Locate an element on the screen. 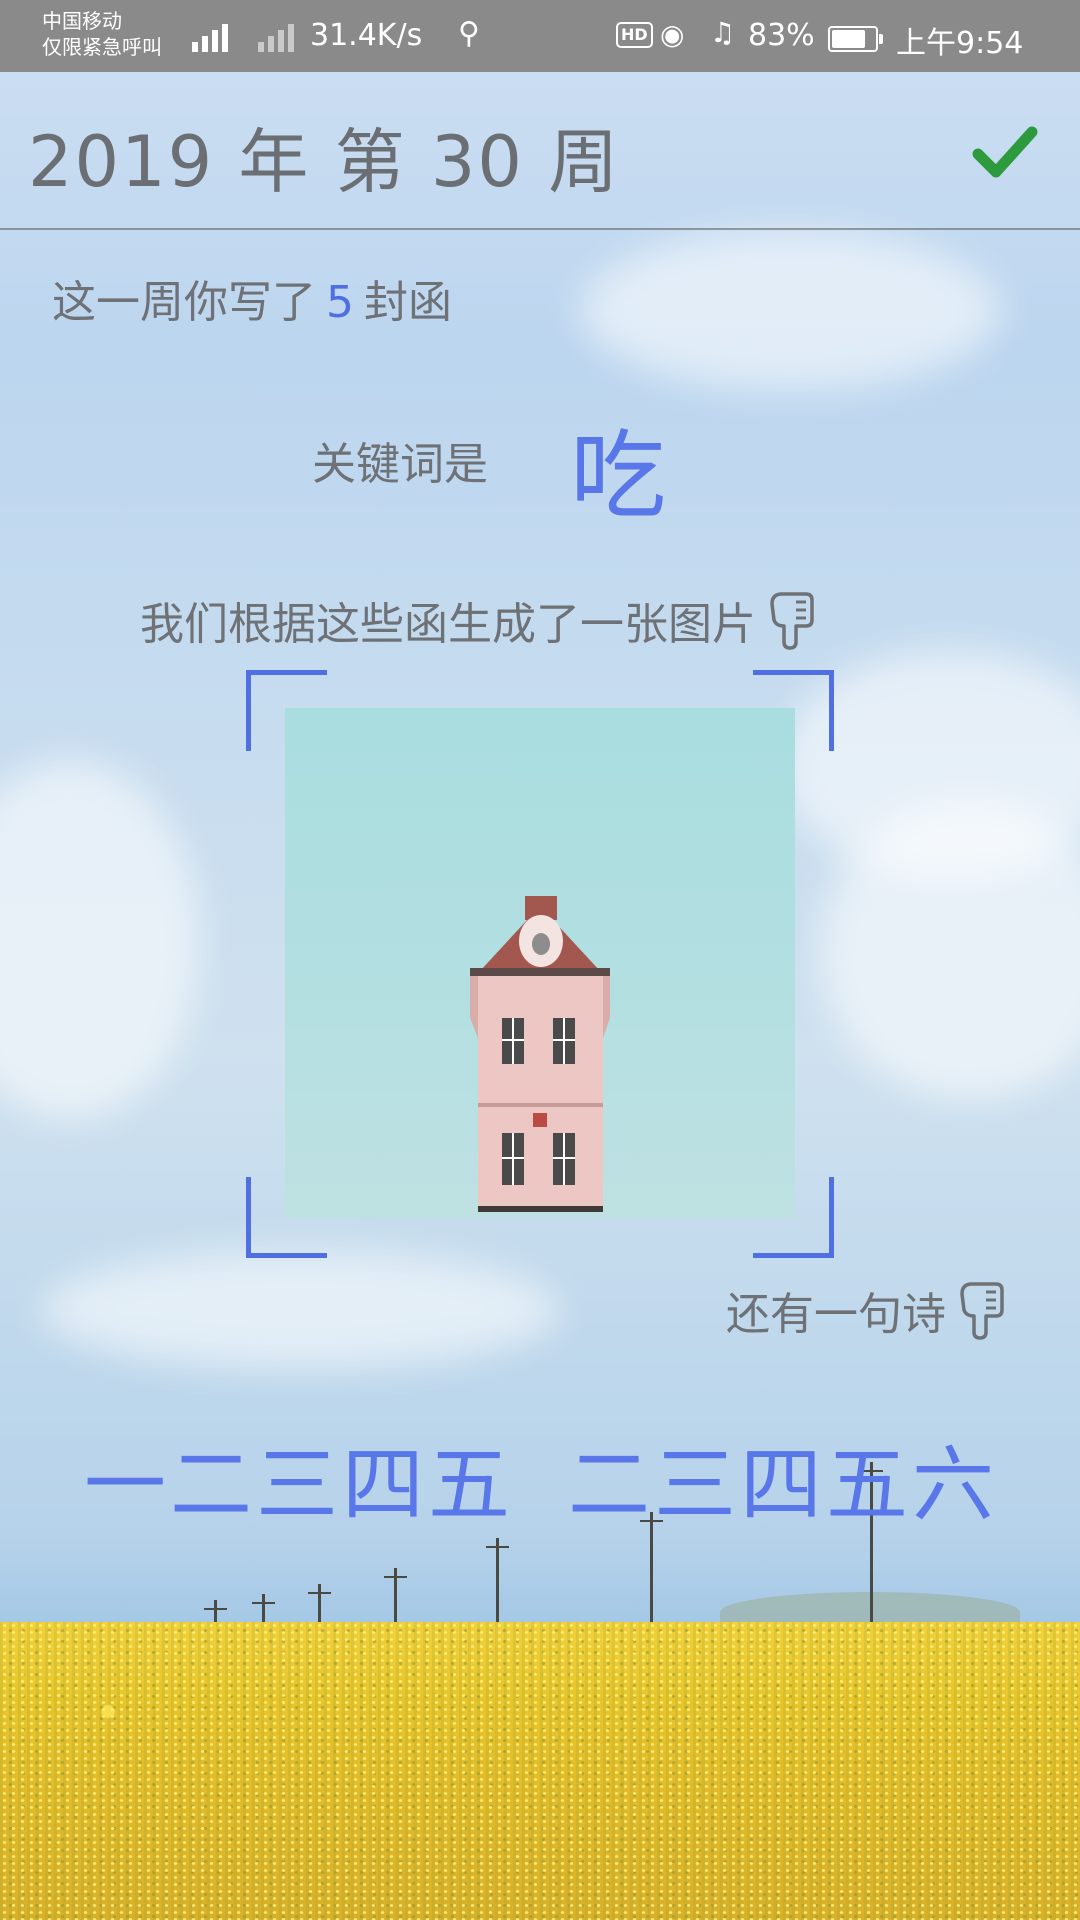  poem-line-1: 一二三四五 is located at coordinates (299, 1485).